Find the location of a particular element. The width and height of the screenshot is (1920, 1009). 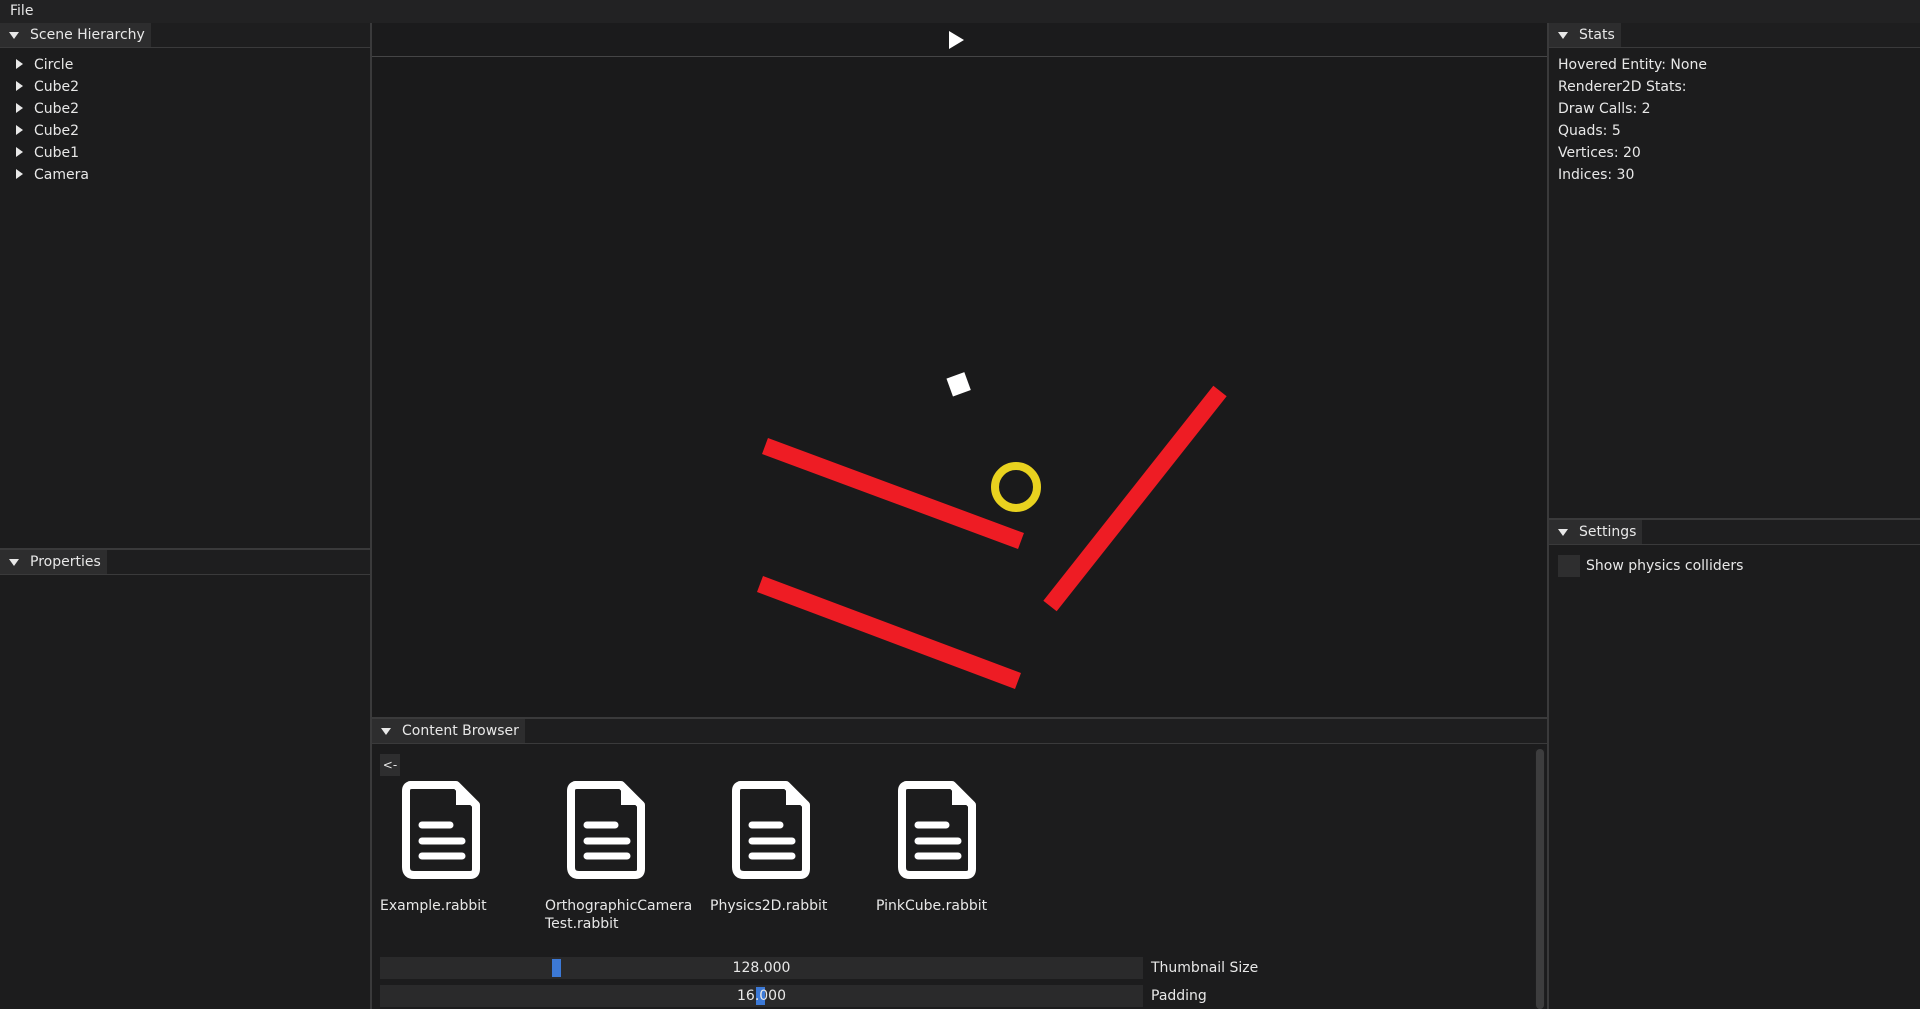

slider-value: 128.000 is located at coordinates (761, 968).